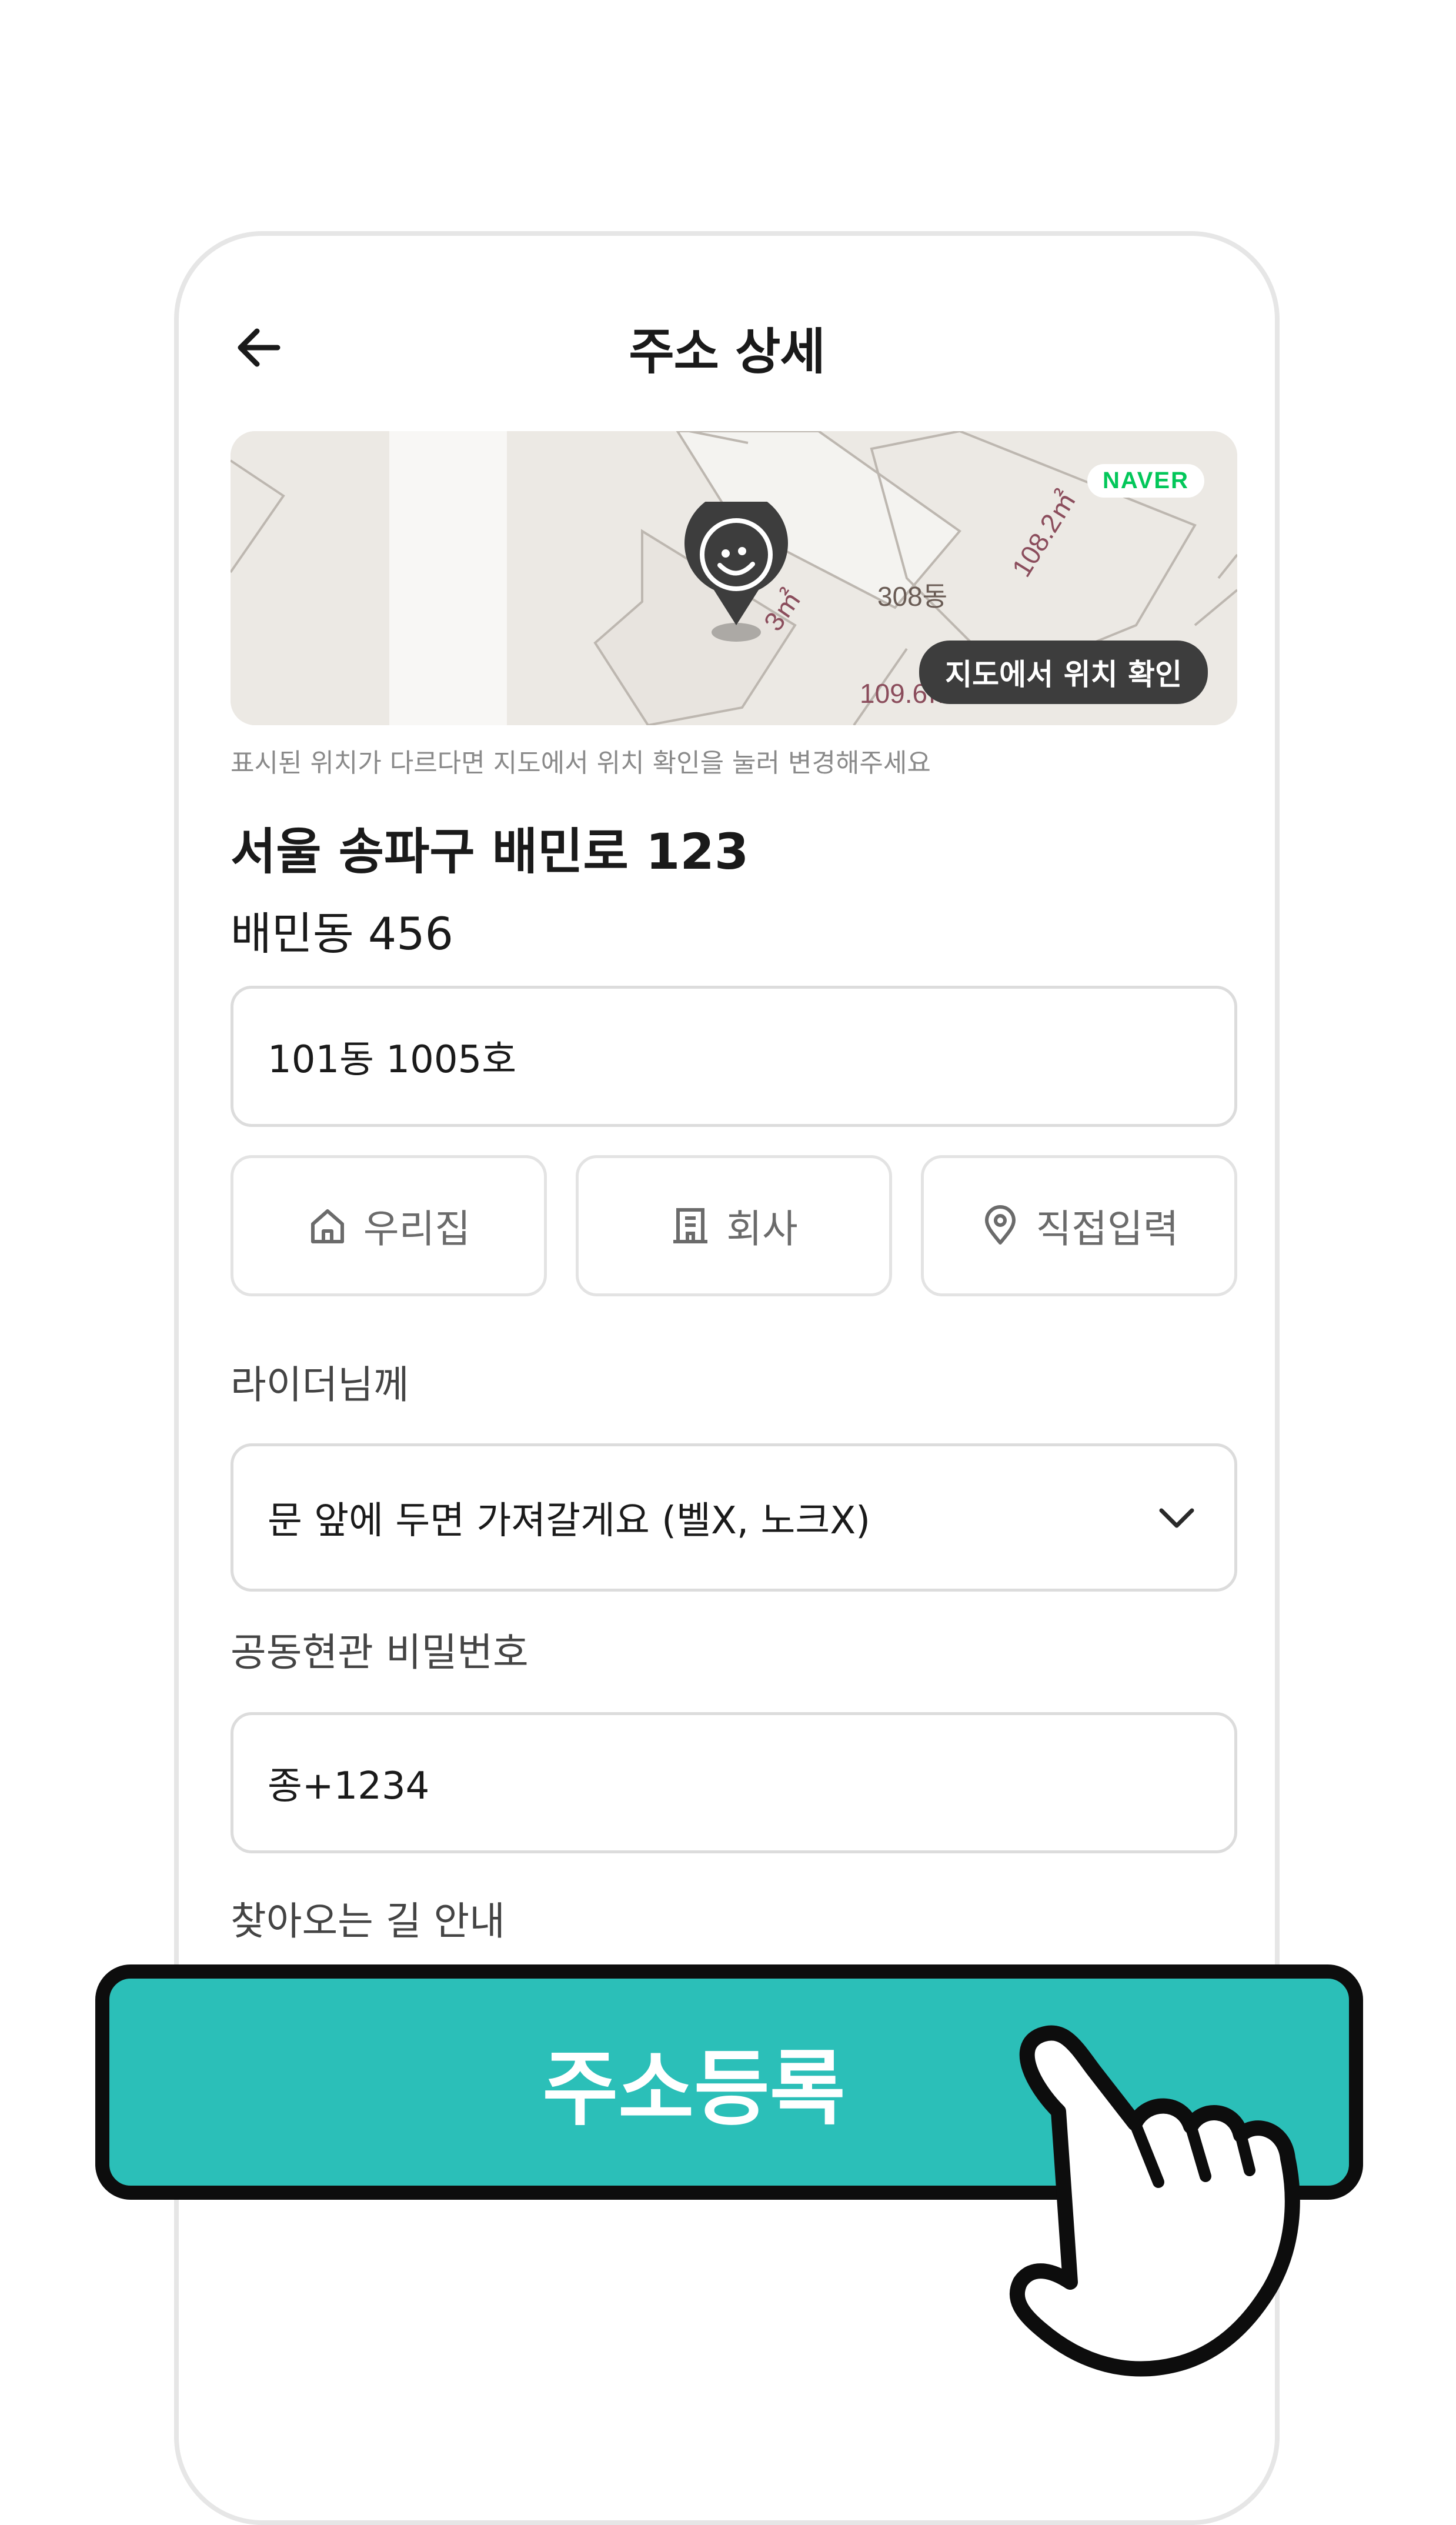 This screenshot has height=2525, width=1456. What do you see at coordinates (734, 1782) in the screenshot?
I see `entrance-password-input: 종+1234` at bounding box center [734, 1782].